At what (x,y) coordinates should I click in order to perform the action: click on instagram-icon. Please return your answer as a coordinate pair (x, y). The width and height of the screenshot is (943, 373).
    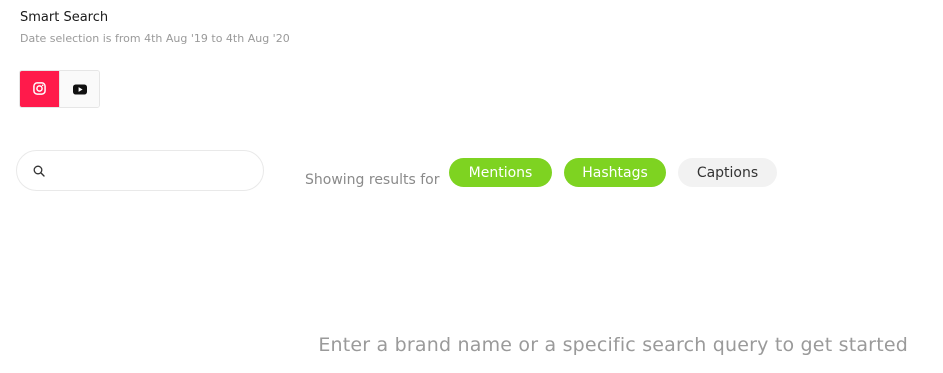
    Looking at the image, I should click on (39, 89).